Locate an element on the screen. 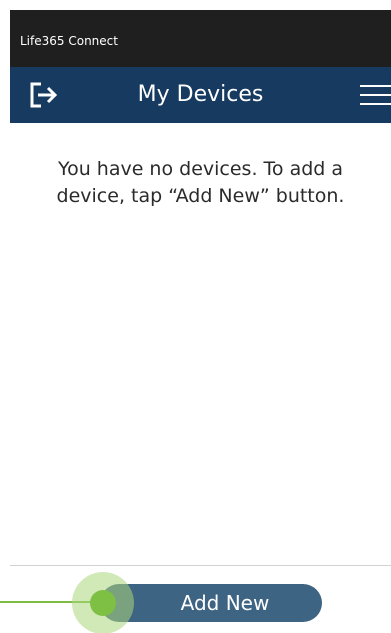  footer-divider is located at coordinates (200, 565).